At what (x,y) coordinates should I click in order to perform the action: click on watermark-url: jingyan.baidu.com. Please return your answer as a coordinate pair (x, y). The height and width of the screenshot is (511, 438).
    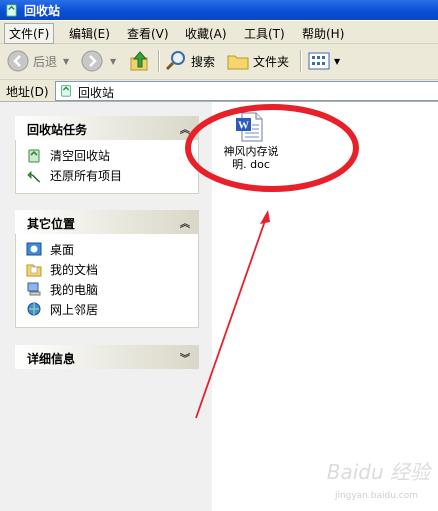
    Looking at the image, I should click on (376, 496).